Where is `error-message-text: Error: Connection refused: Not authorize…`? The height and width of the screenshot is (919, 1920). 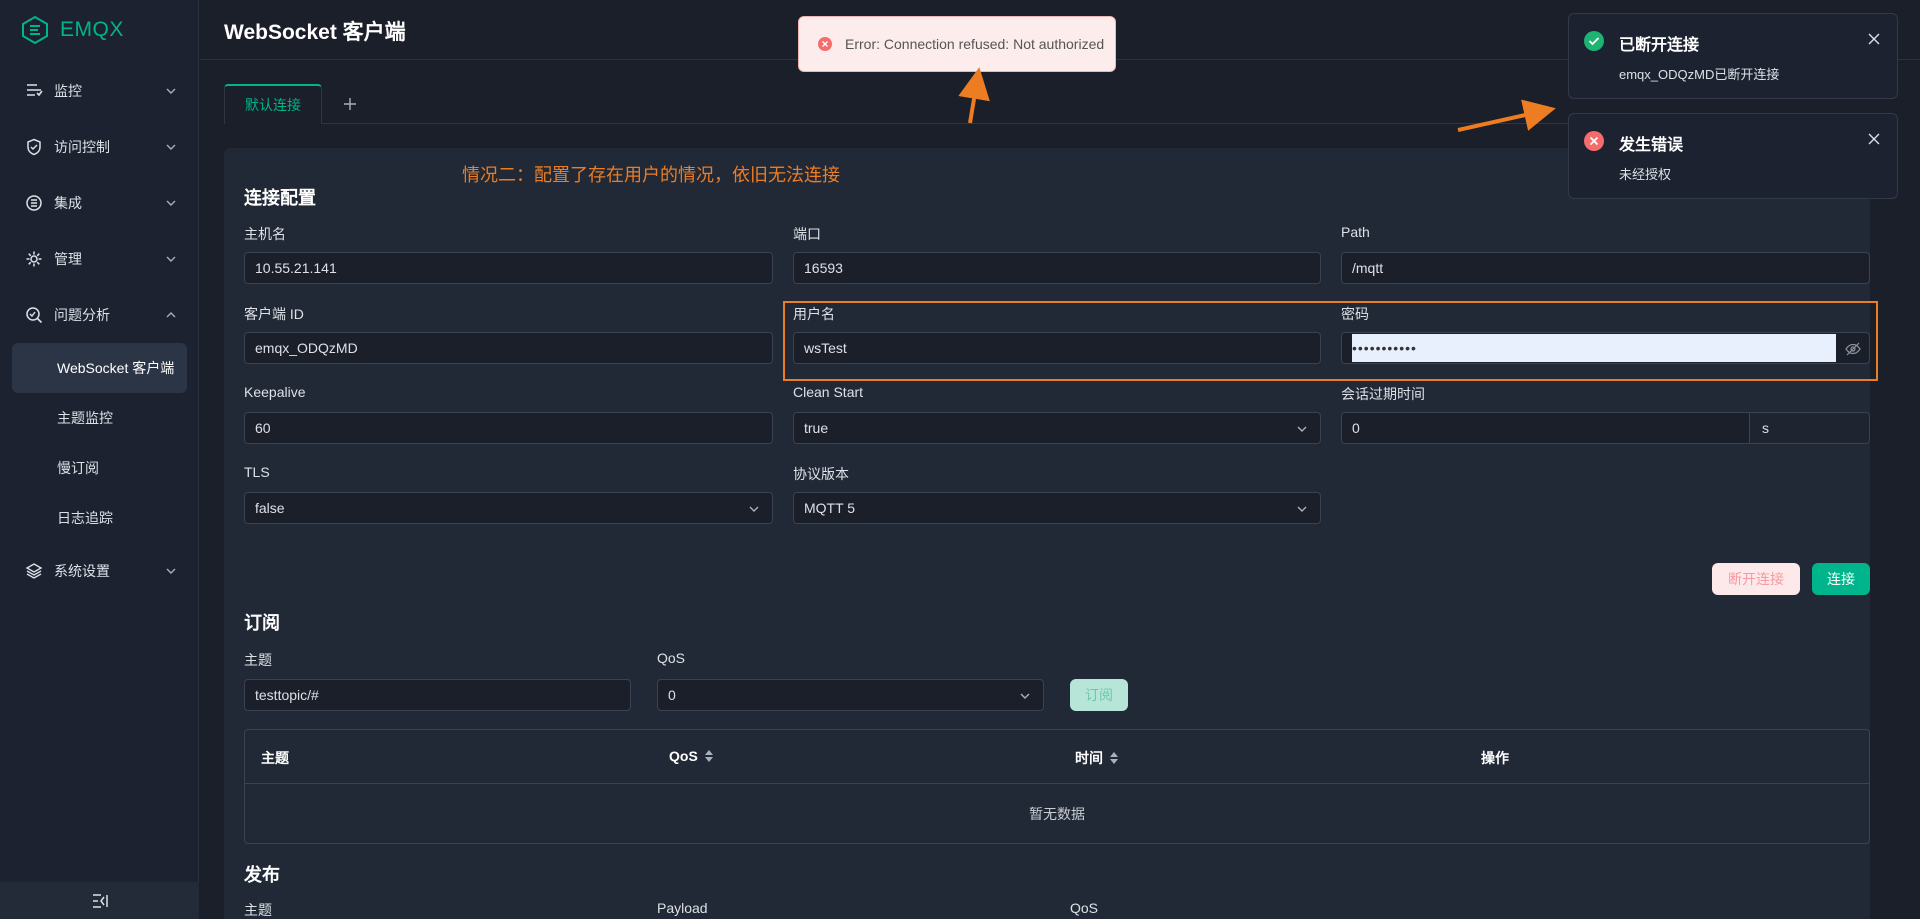
error-message-text: Error: Connection refused: Not authorize… is located at coordinates (975, 44).